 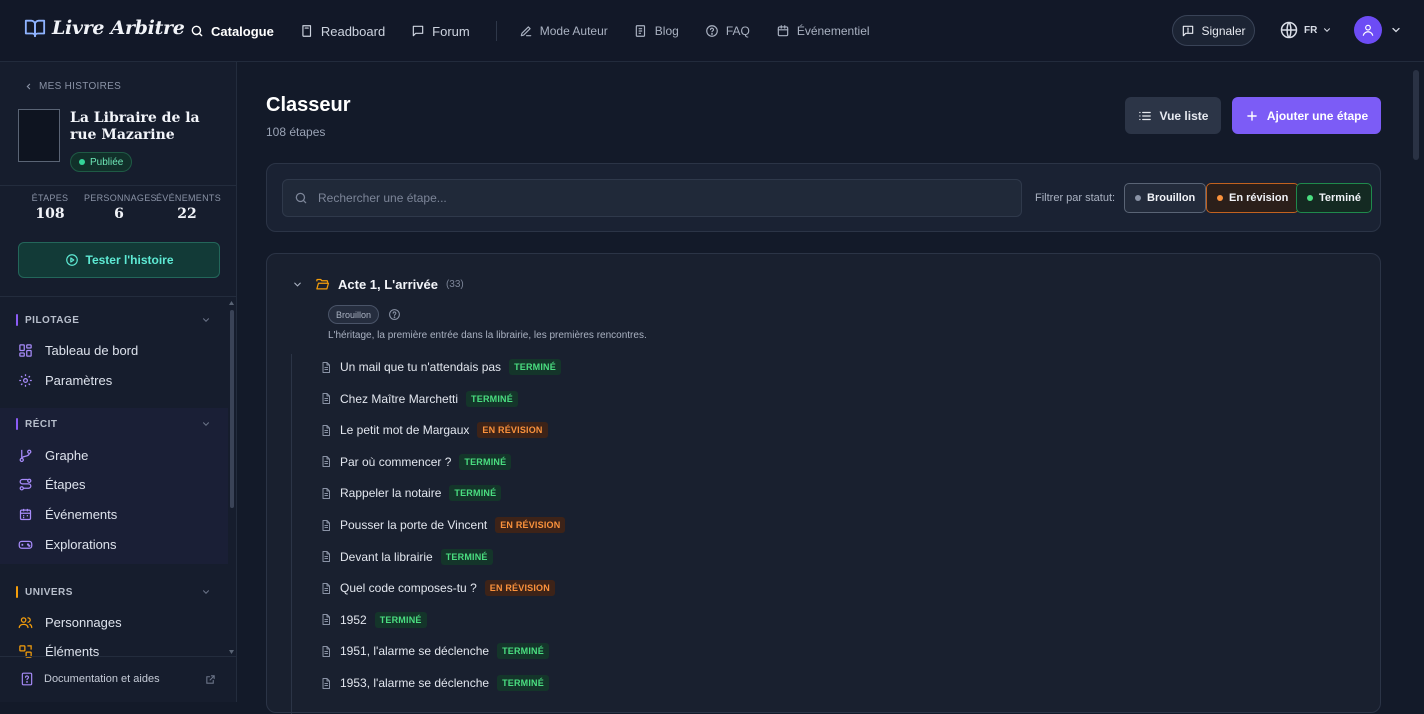 I want to click on globe-icon, so click(x=1289, y=30).